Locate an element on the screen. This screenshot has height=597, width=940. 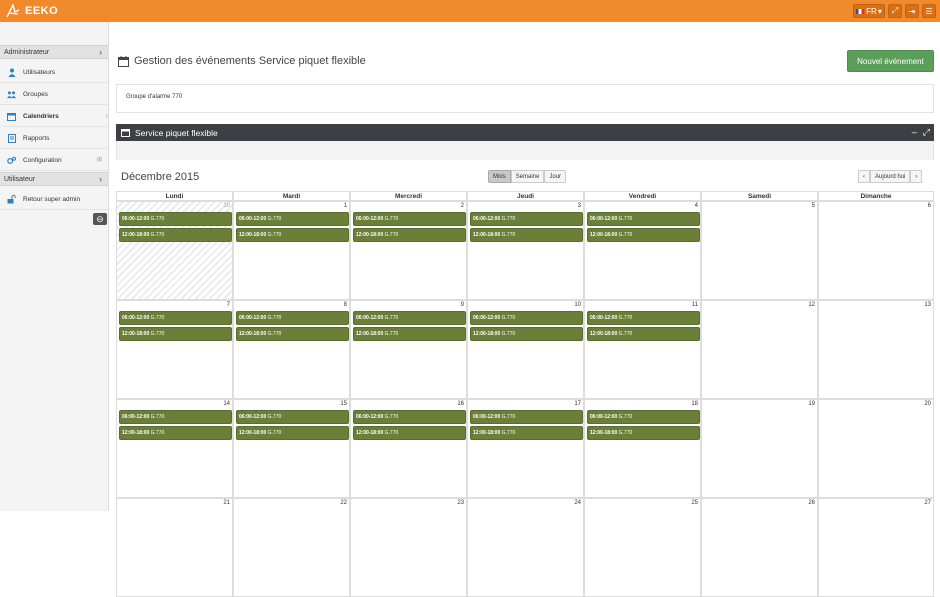
day-cell: 16 06:00-12:00 G.770 12:00-18:00 G.770 is located at coordinates (408, 448).